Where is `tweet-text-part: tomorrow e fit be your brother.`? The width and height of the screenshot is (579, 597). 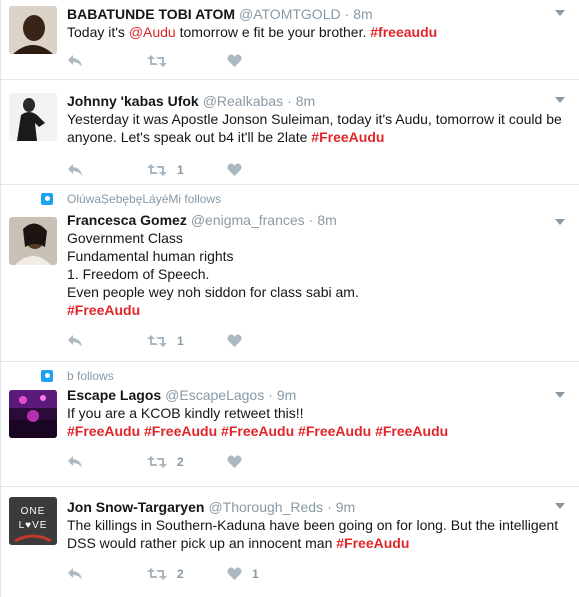
tweet-text-part: tomorrow e fit be your brother. is located at coordinates (273, 32).